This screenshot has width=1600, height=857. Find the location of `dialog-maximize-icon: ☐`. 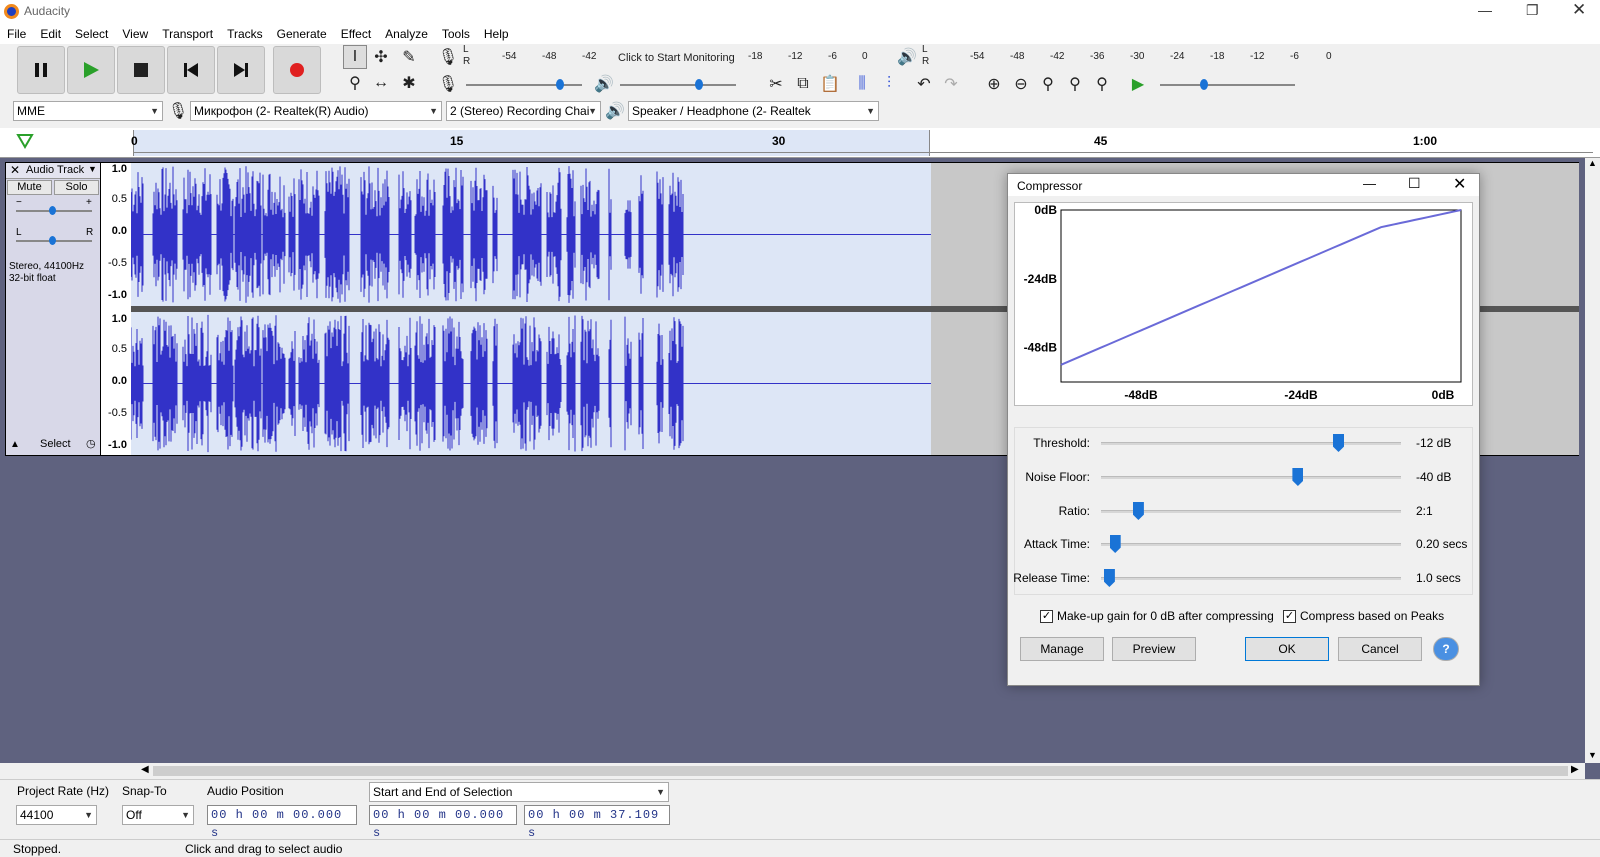

dialog-maximize-icon: ☐ is located at coordinates (1414, 183).